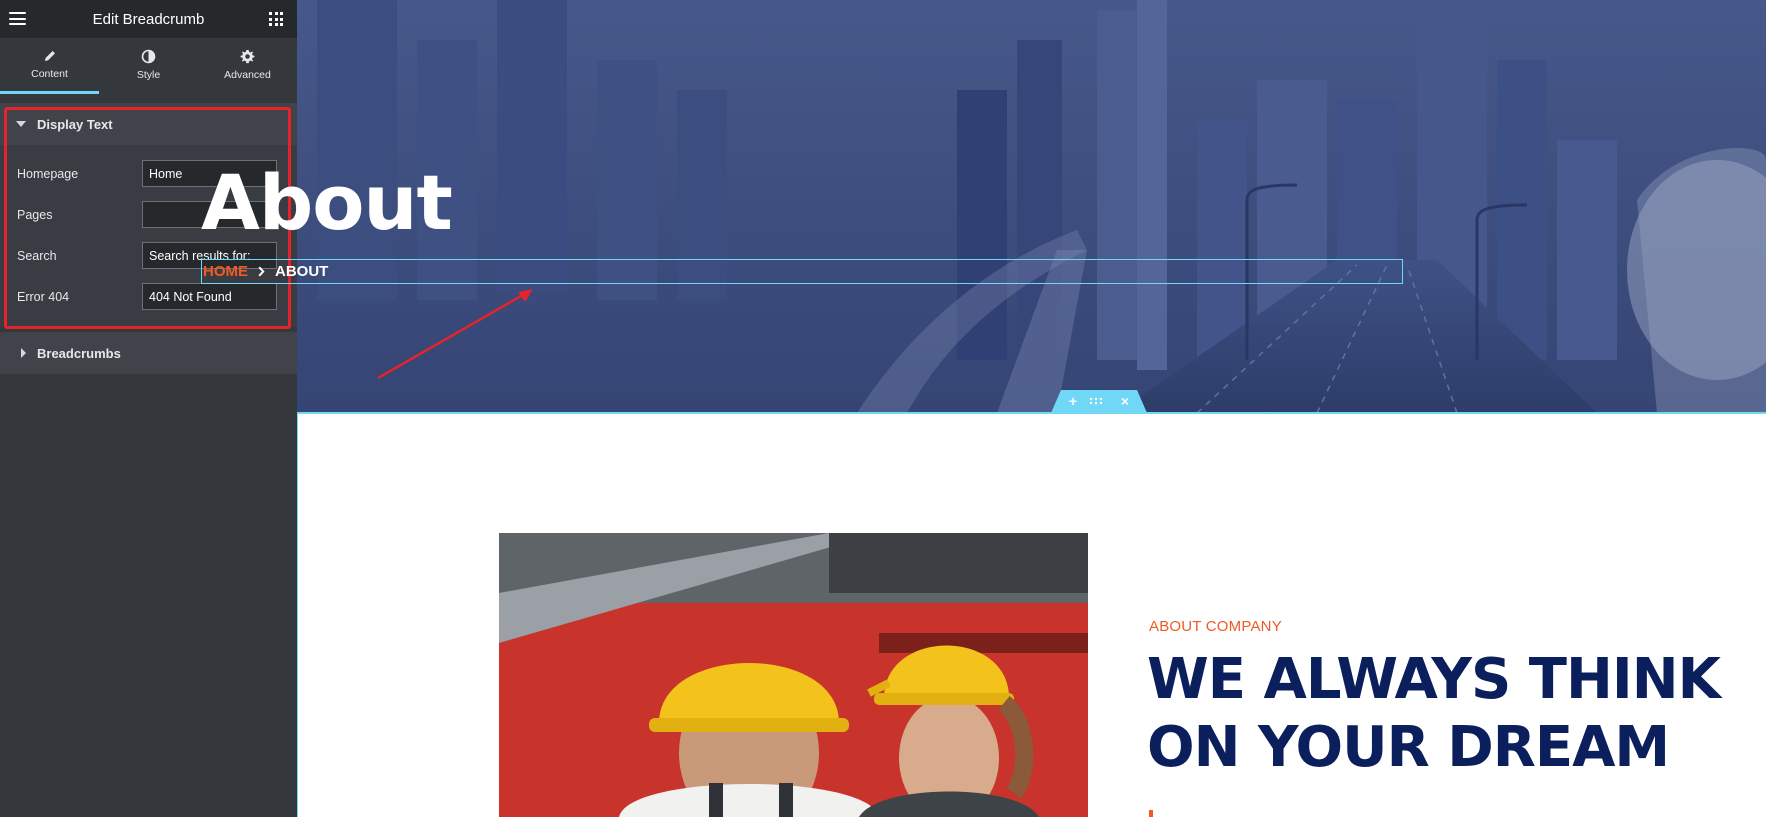 The width and height of the screenshot is (1766, 817). Describe the element at coordinates (148, 56) in the screenshot. I see `half-circle-icon` at that location.